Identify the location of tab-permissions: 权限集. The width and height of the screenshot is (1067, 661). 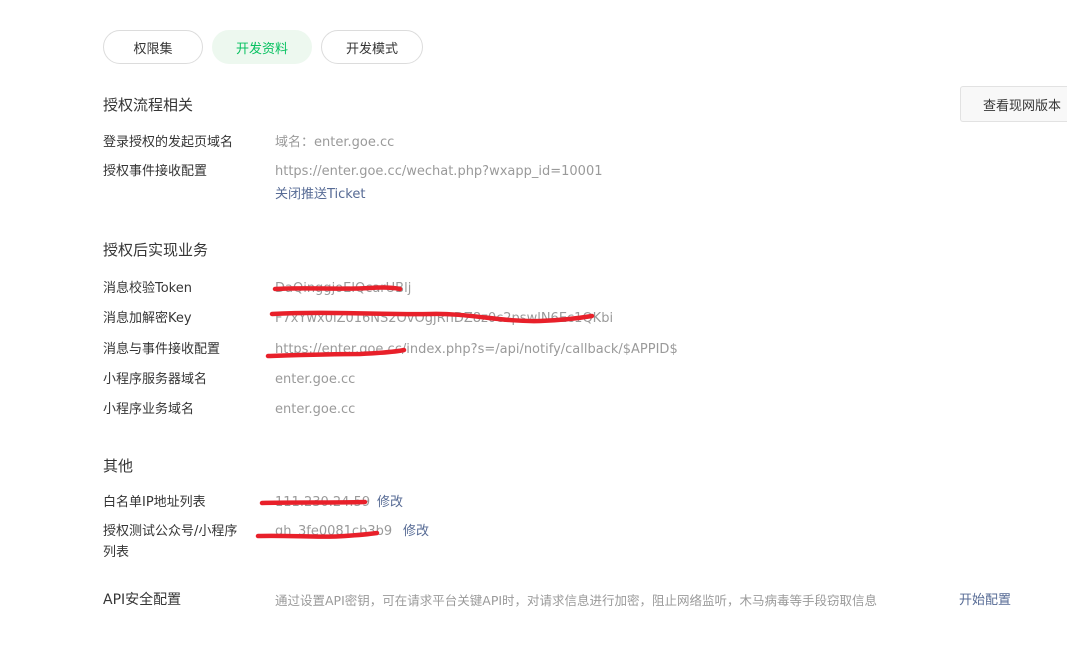
(153, 47).